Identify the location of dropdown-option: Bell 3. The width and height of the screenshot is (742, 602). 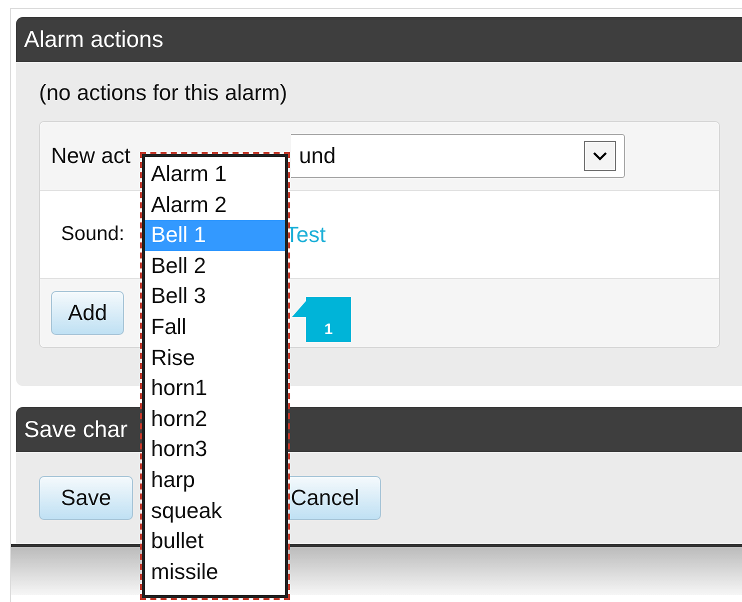
(215, 296).